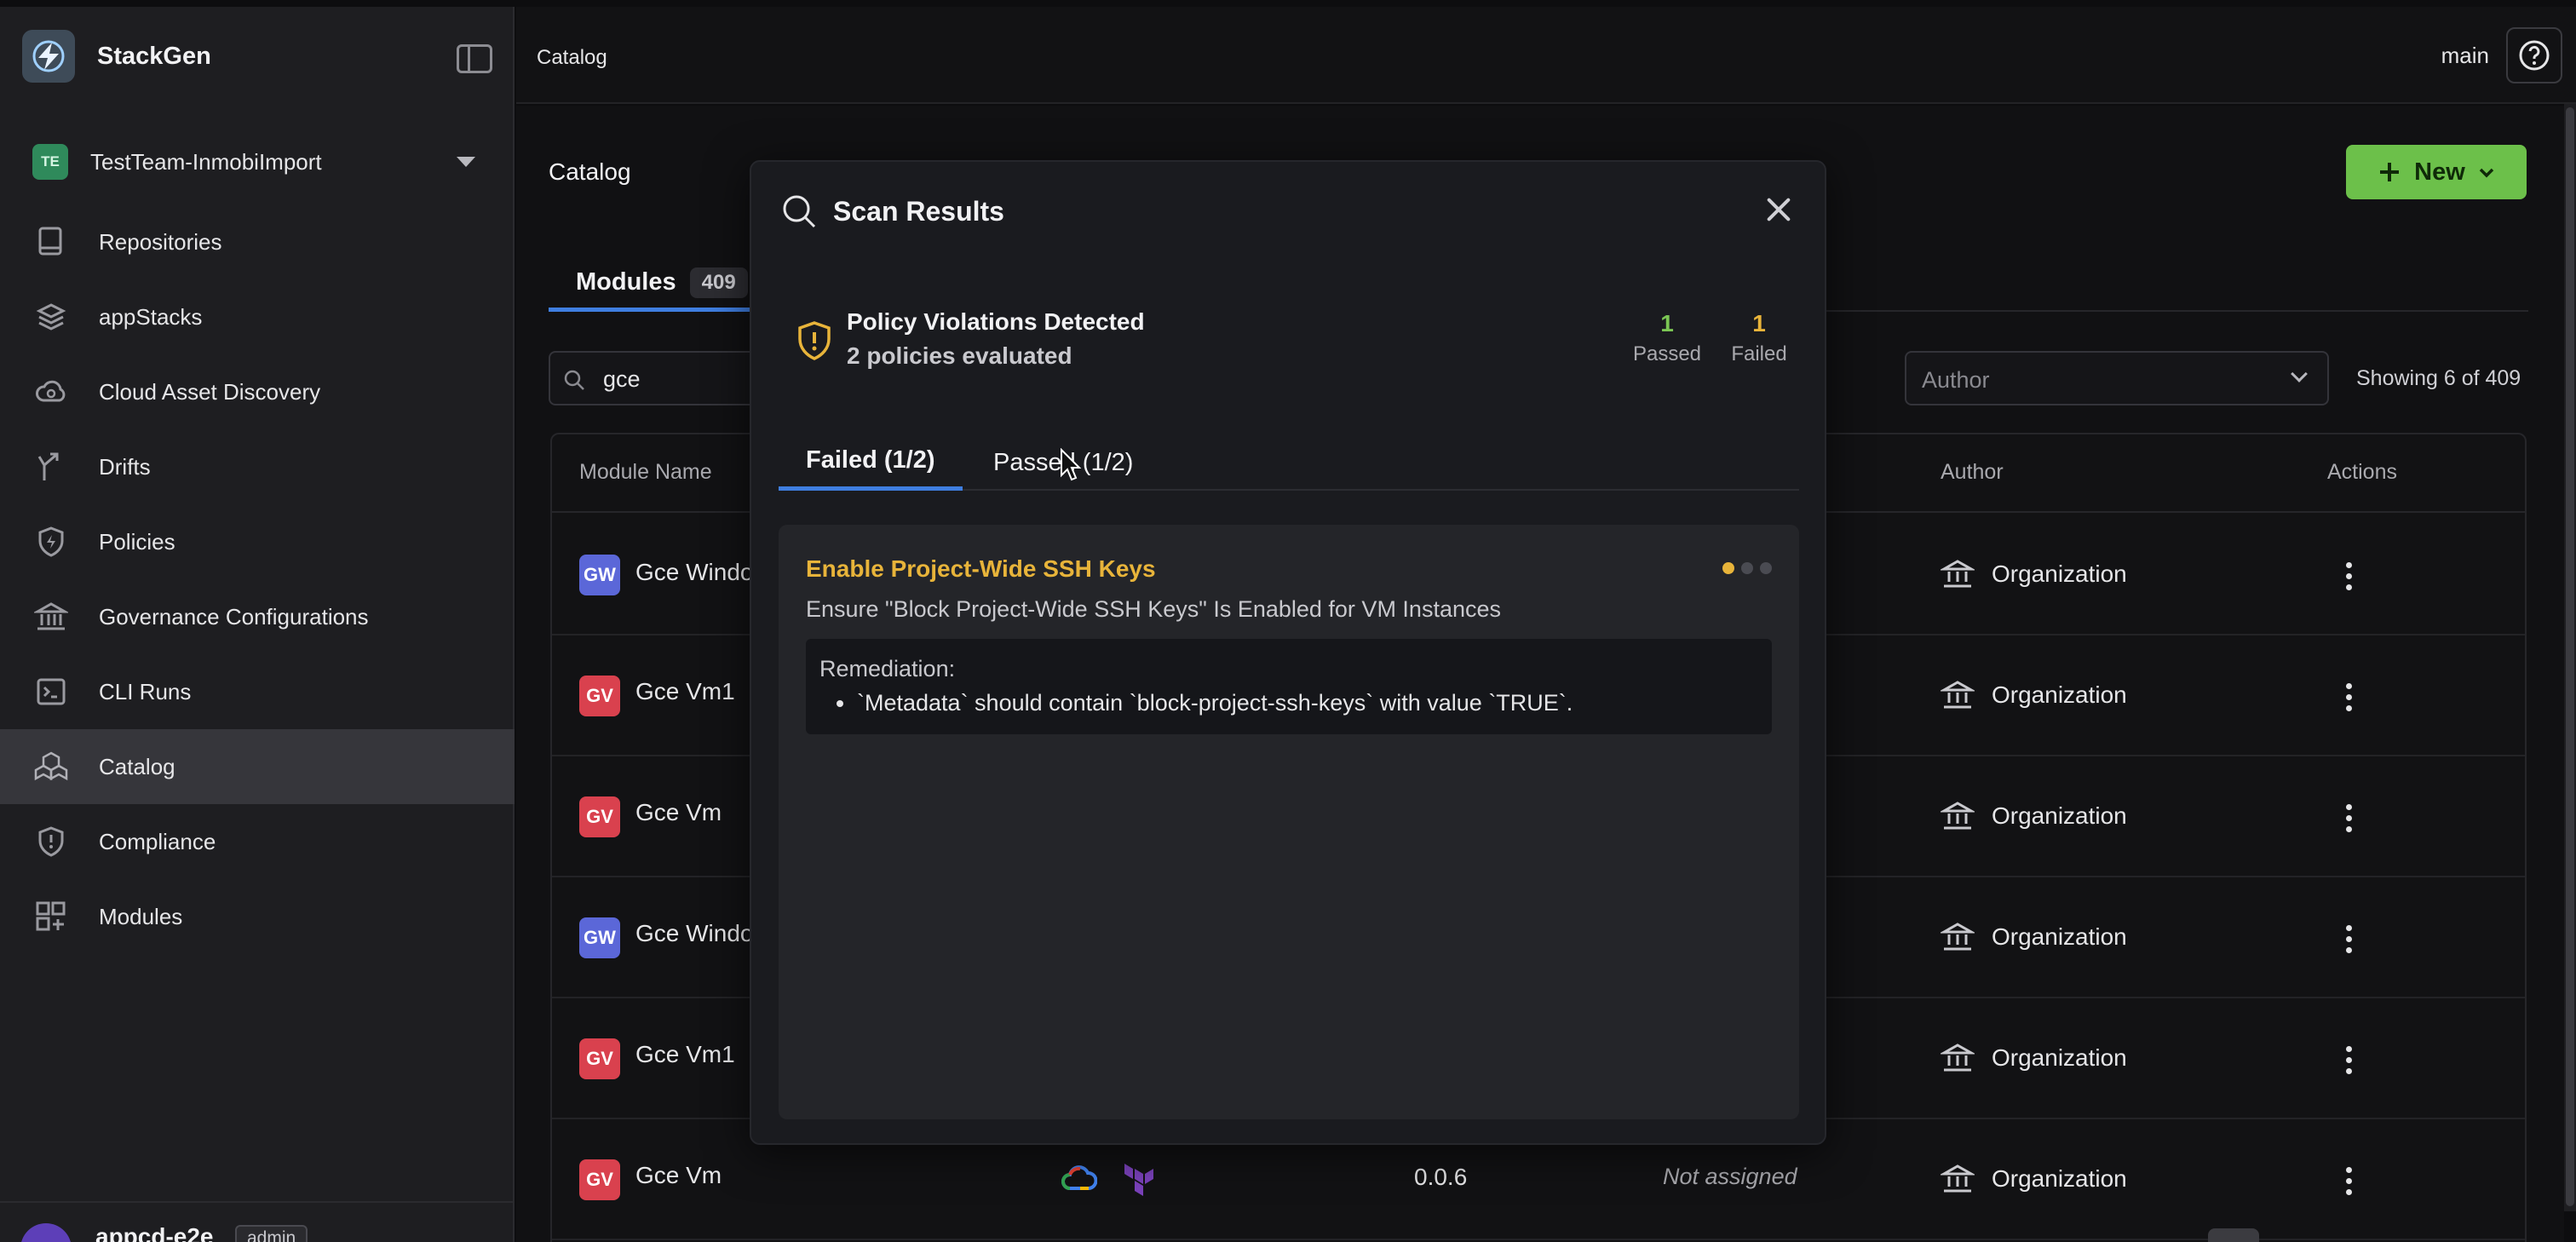 This screenshot has width=2576, height=1242. What do you see at coordinates (572, 58) in the screenshot?
I see `breadcrumb: Catalog` at bounding box center [572, 58].